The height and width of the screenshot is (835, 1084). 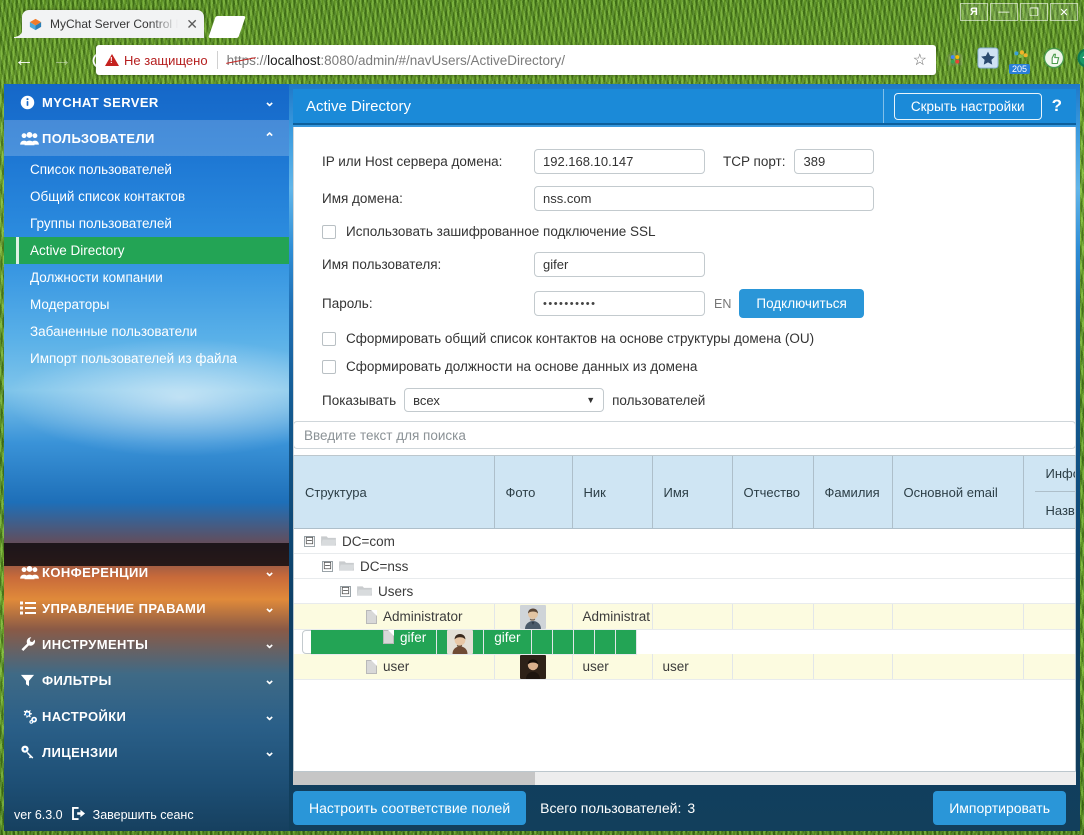 I want to click on column-email: Основной email, so click(x=958, y=492).